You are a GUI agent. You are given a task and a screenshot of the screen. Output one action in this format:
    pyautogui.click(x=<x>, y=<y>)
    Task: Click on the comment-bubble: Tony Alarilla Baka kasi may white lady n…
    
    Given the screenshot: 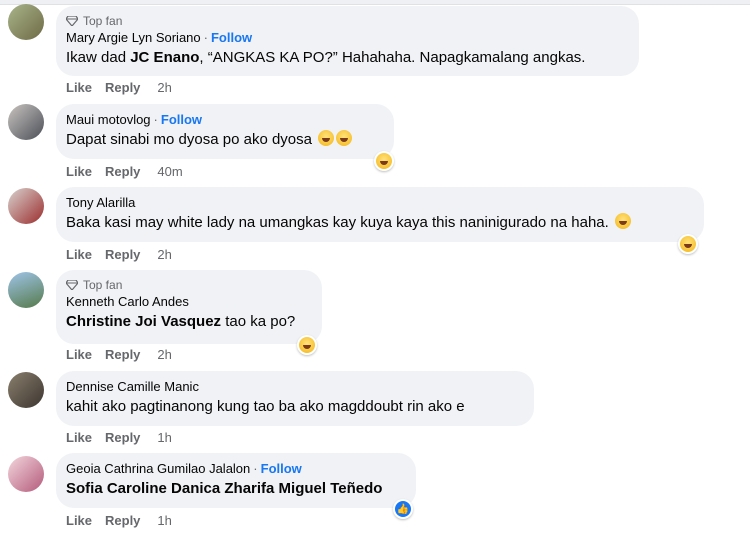 What is the action you would take?
    pyautogui.click(x=380, y=214)
    